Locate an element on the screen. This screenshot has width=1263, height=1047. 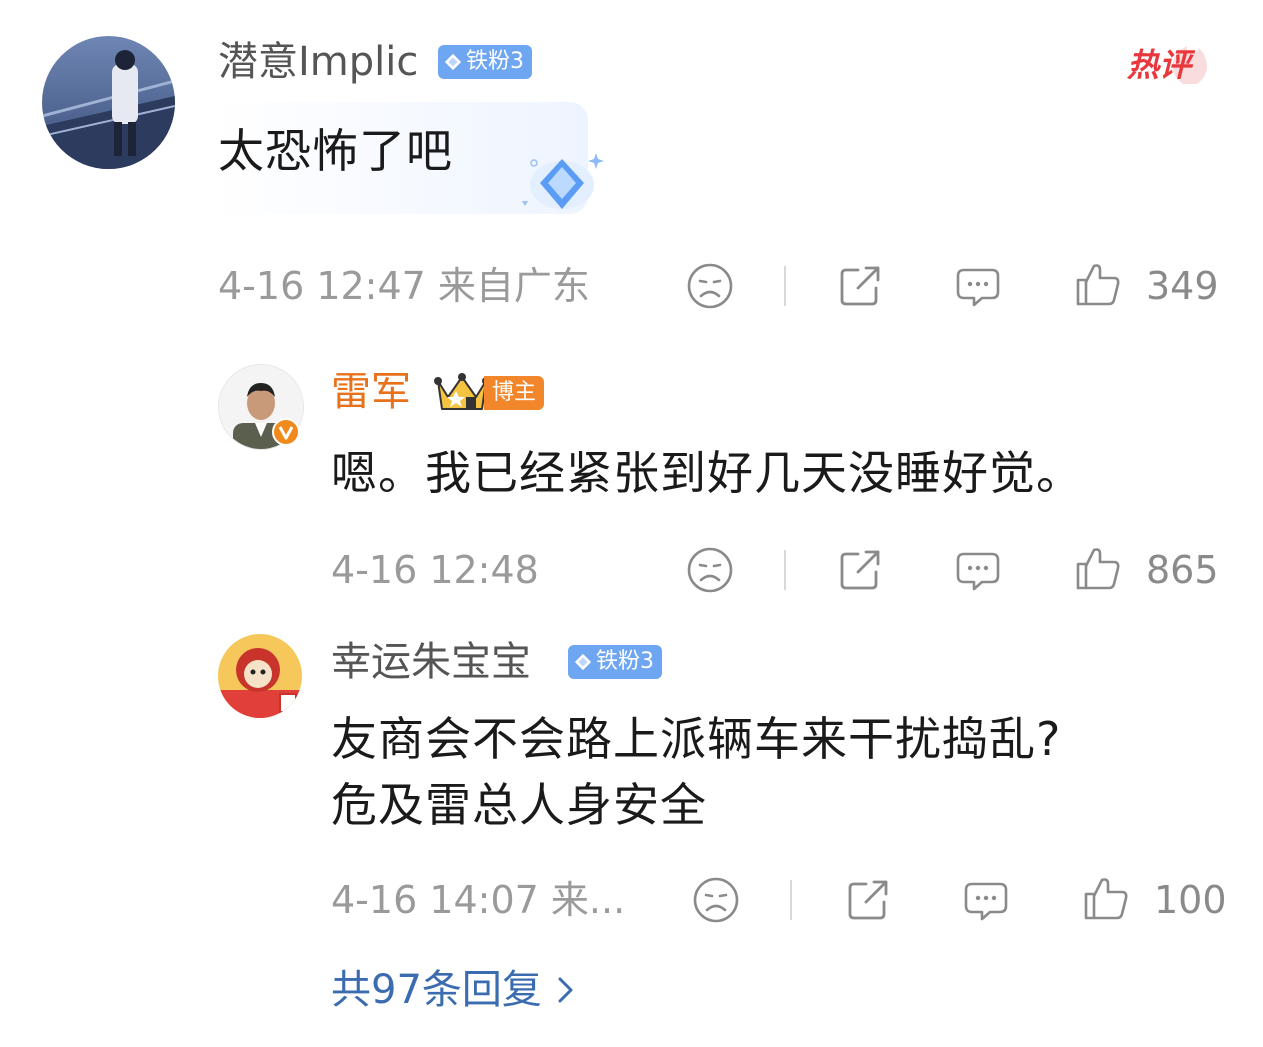
reply-avatar is located at coordinates (260, 676).